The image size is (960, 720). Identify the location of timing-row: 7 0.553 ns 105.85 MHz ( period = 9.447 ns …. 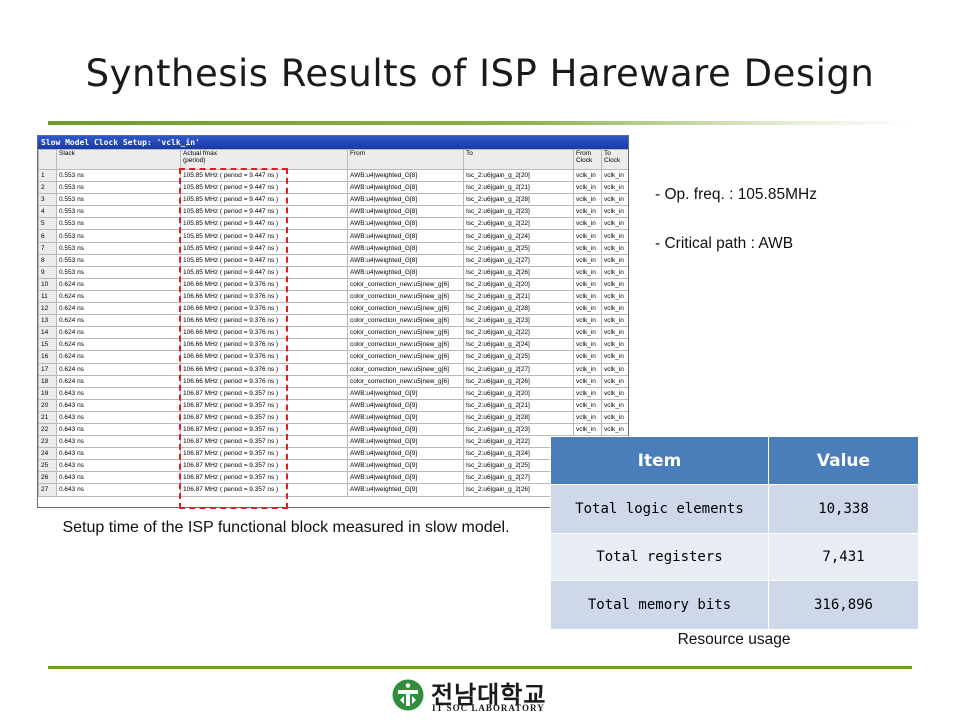
(333, 248).